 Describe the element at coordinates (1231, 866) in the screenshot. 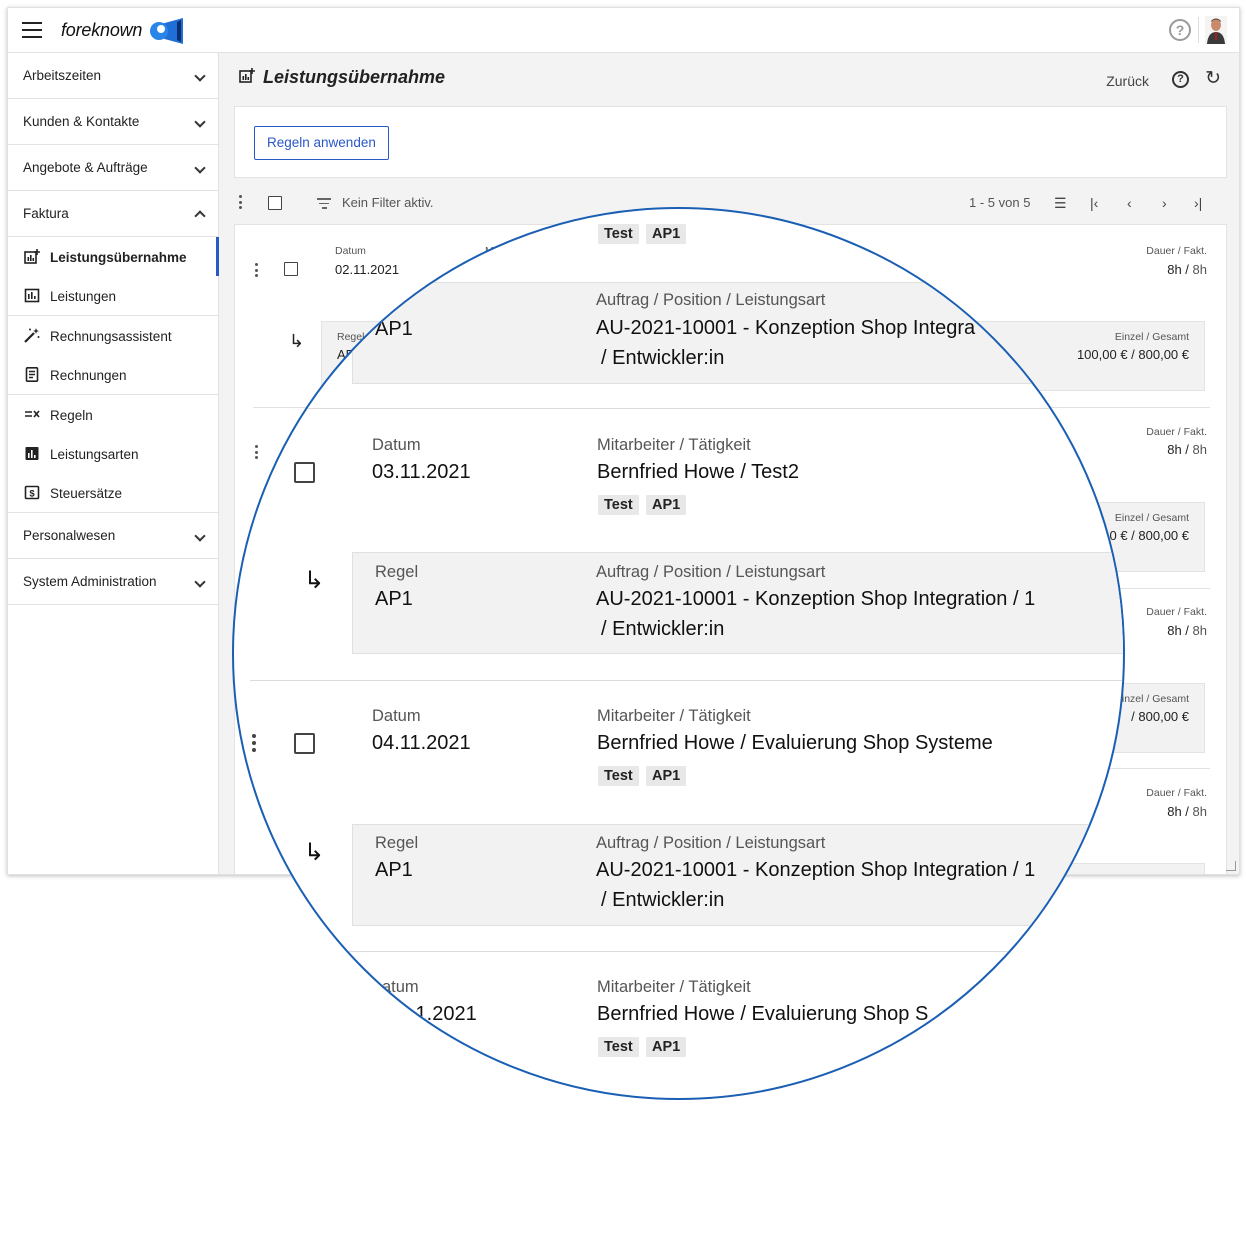

I see `resize-handle-icon` at that location.